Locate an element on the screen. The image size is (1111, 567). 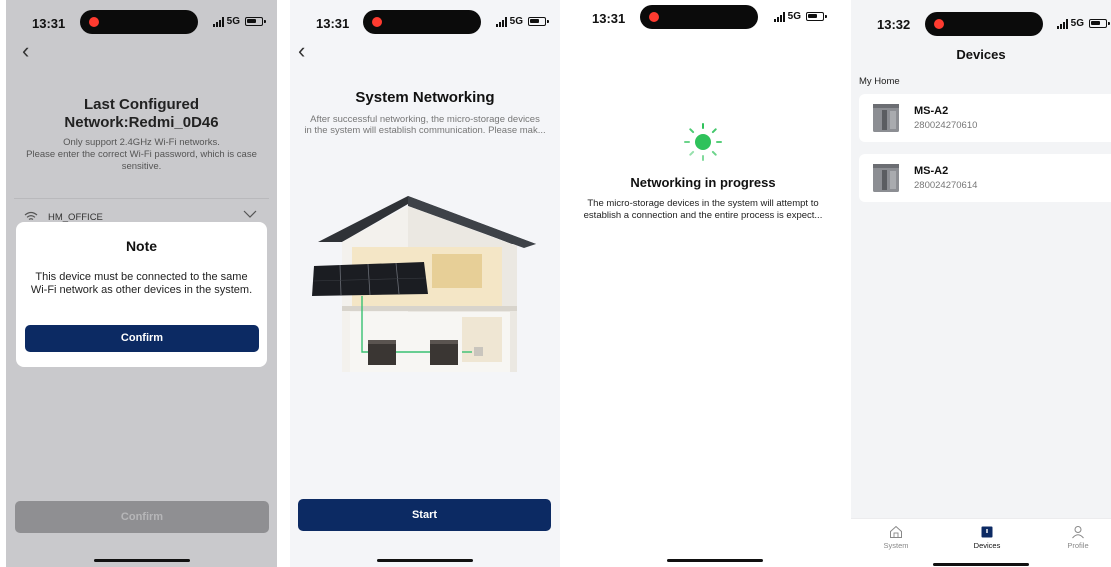
tab-profile: Profile is located at coordinates (1077, 537).